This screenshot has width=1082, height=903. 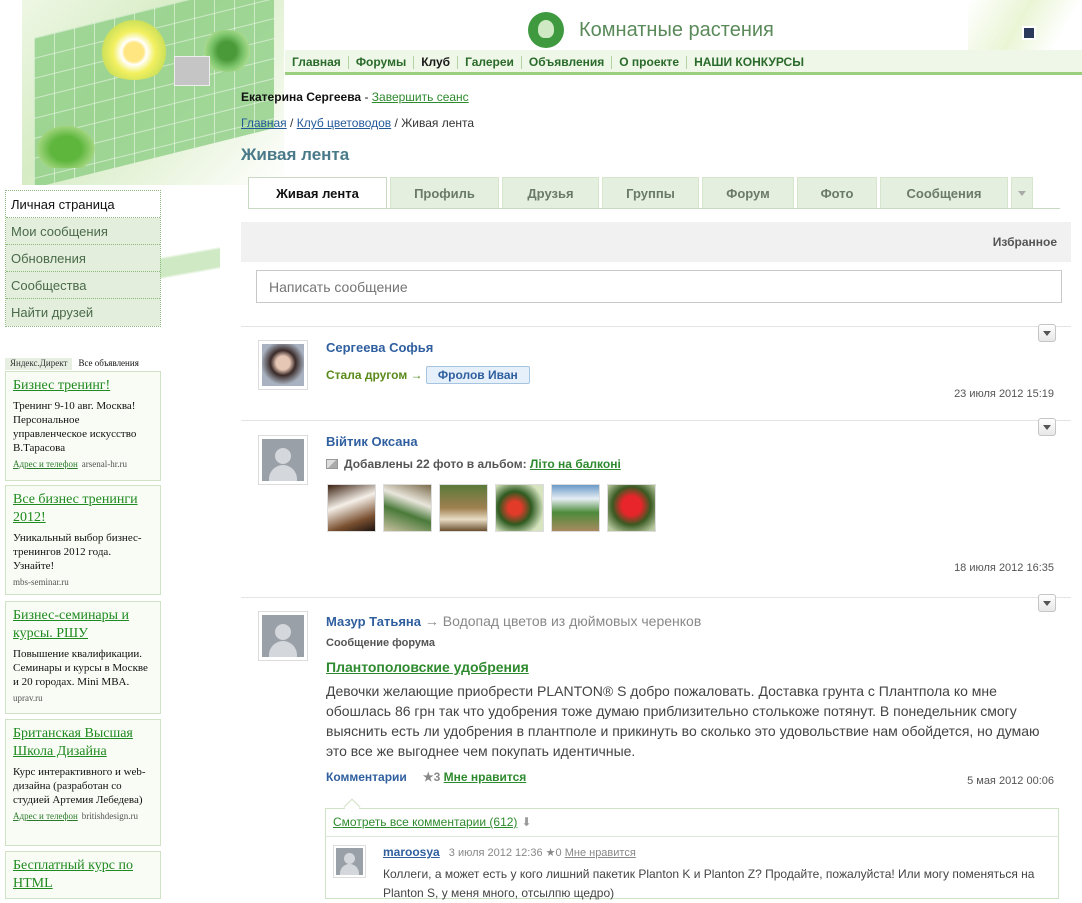 What do you see at coordinates (438, 123) in the screenshot?
I see `breadcrumb-current: Живая лента` at bounding box center [438, 123].